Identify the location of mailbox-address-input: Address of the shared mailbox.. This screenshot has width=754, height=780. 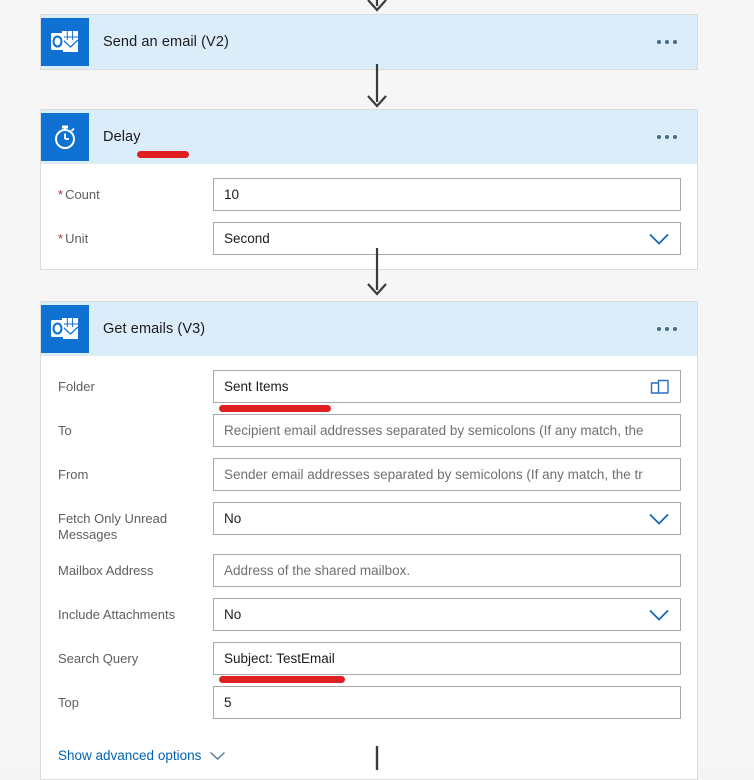
(447, 570).